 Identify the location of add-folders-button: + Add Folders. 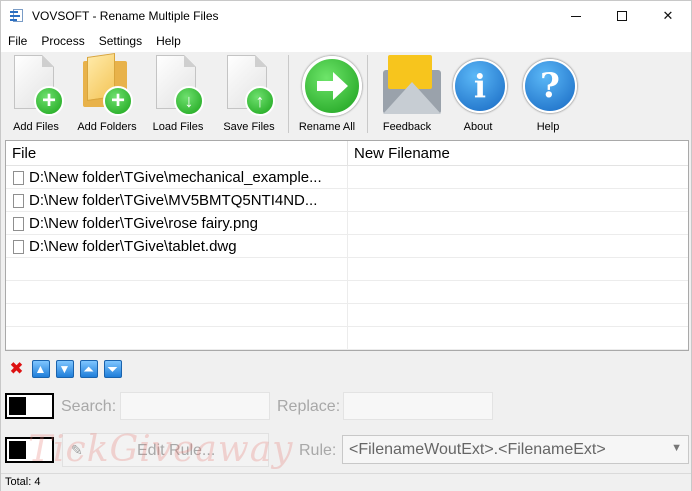
(107, 94).